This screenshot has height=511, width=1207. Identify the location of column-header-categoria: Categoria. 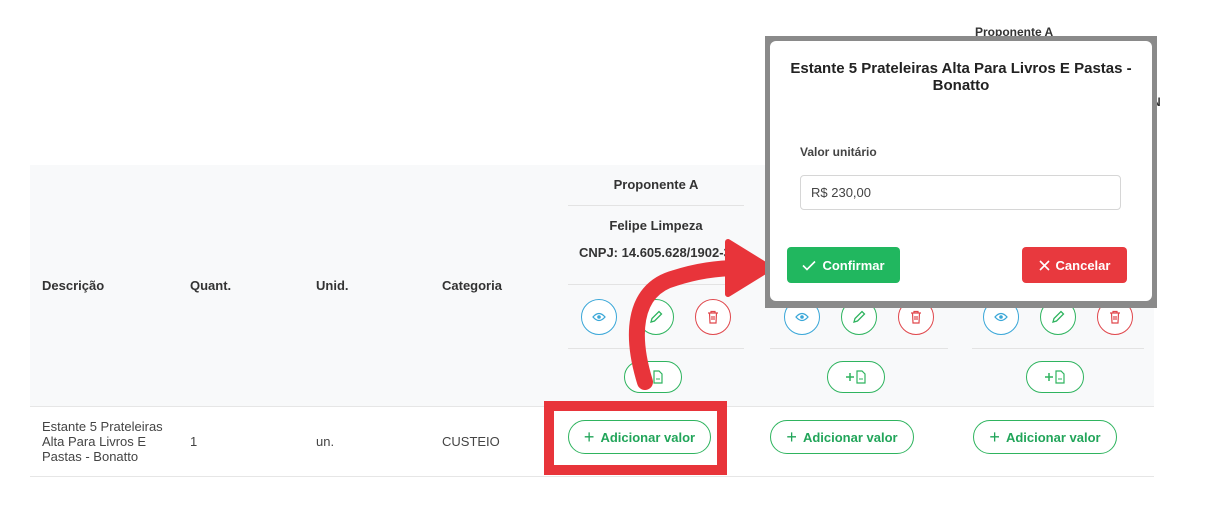
(472, 285).